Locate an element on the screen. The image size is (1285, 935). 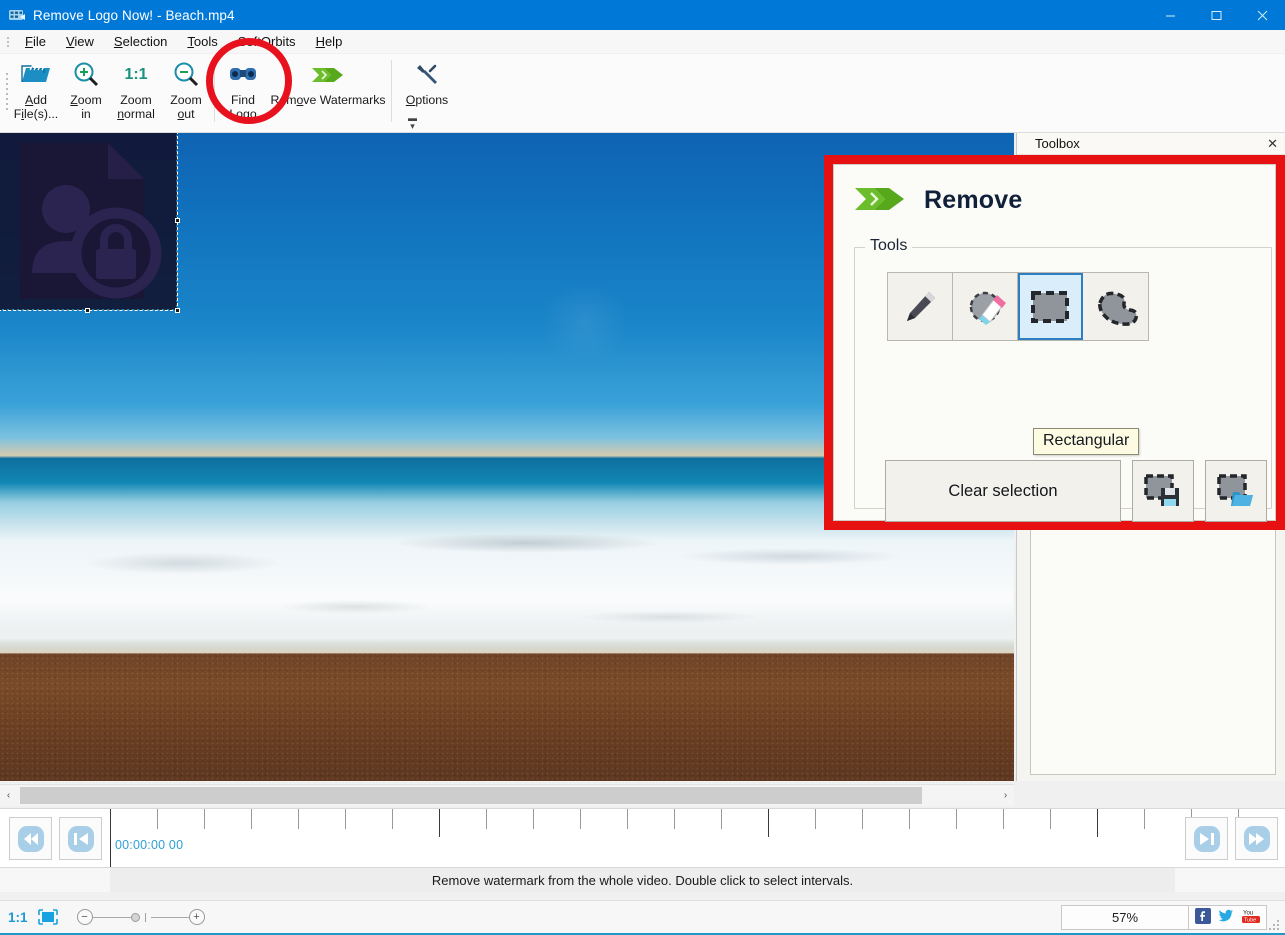
scroll-left-arrow-icon: ‹ is located at coordinates (8, 796).